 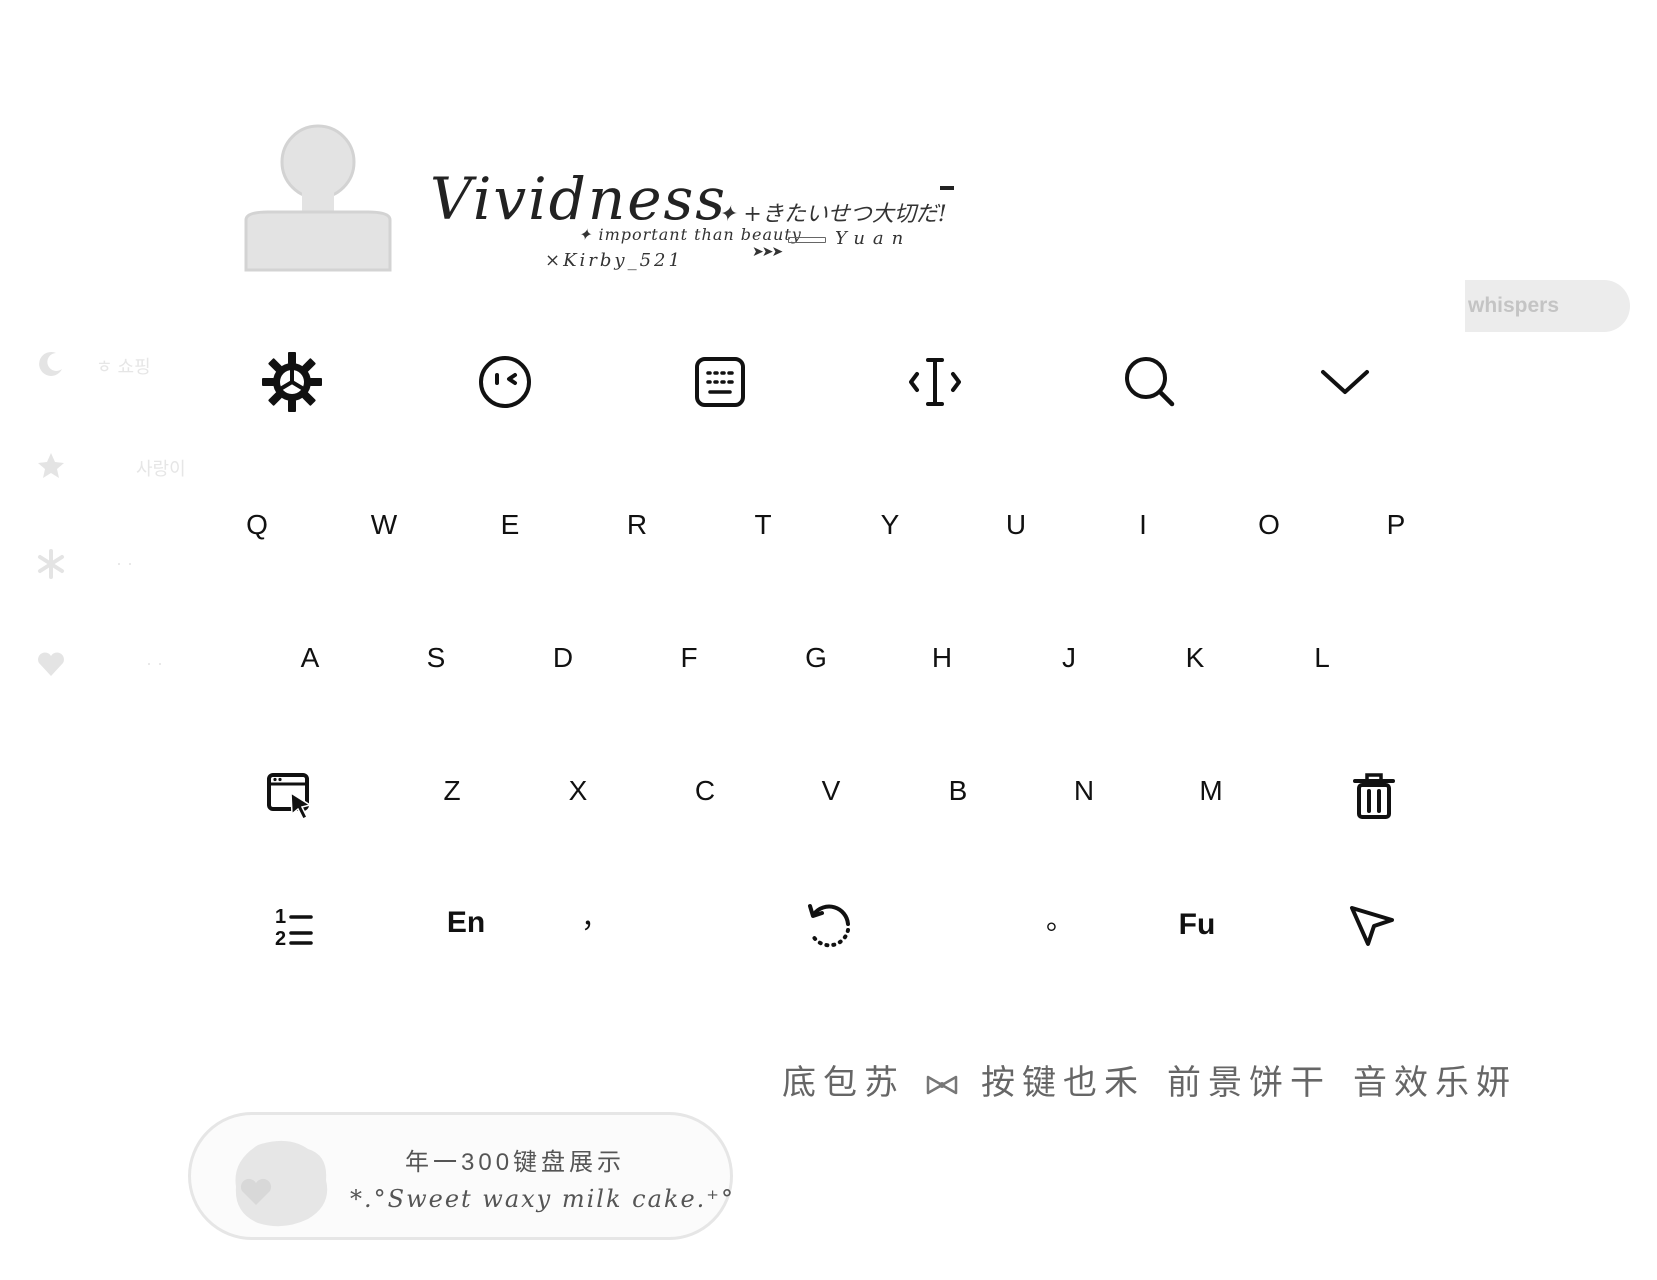 What do you see at coordinates (807, 240) in the screenshot?
I see `banner-line` at bounding box center [807, 240].